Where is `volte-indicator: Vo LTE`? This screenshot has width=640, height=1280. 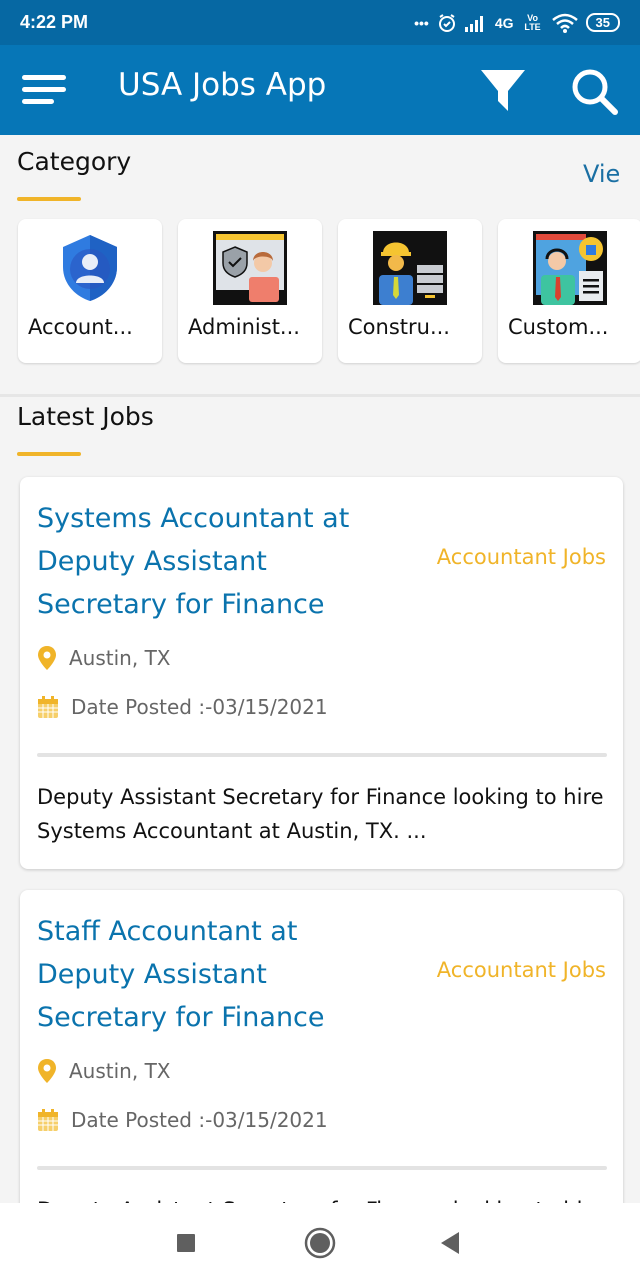 volte-indicator: Vo LTE is located at coordinates (532, 22).